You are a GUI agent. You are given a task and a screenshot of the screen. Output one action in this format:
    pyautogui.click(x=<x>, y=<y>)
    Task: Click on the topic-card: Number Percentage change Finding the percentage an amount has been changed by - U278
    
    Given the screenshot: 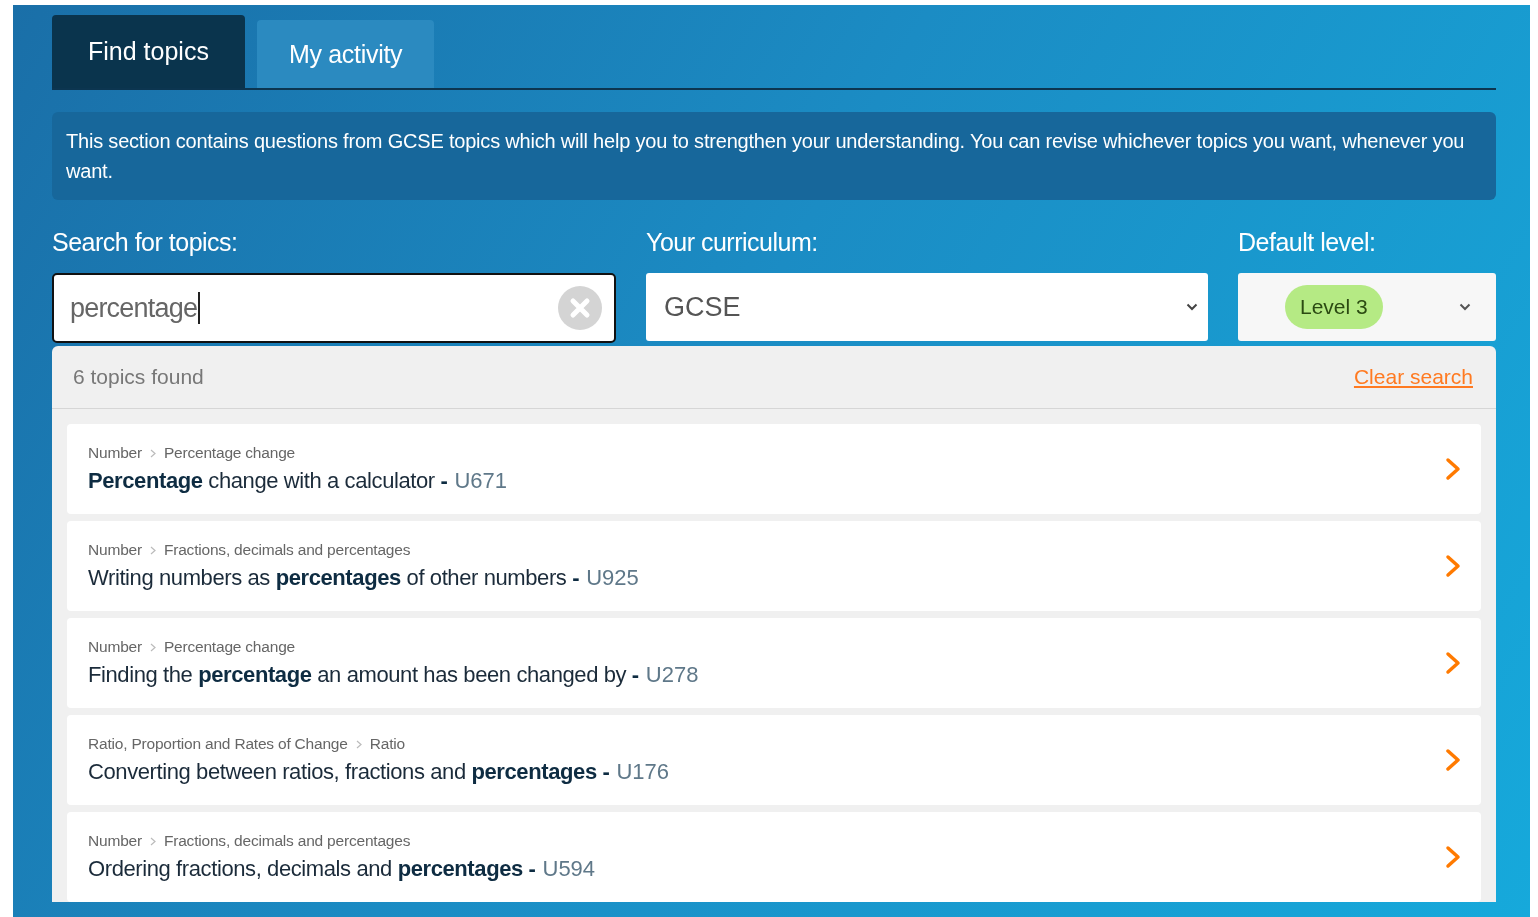 What is the action you would take?
    pyautogui.click(x=774, y=663)
    